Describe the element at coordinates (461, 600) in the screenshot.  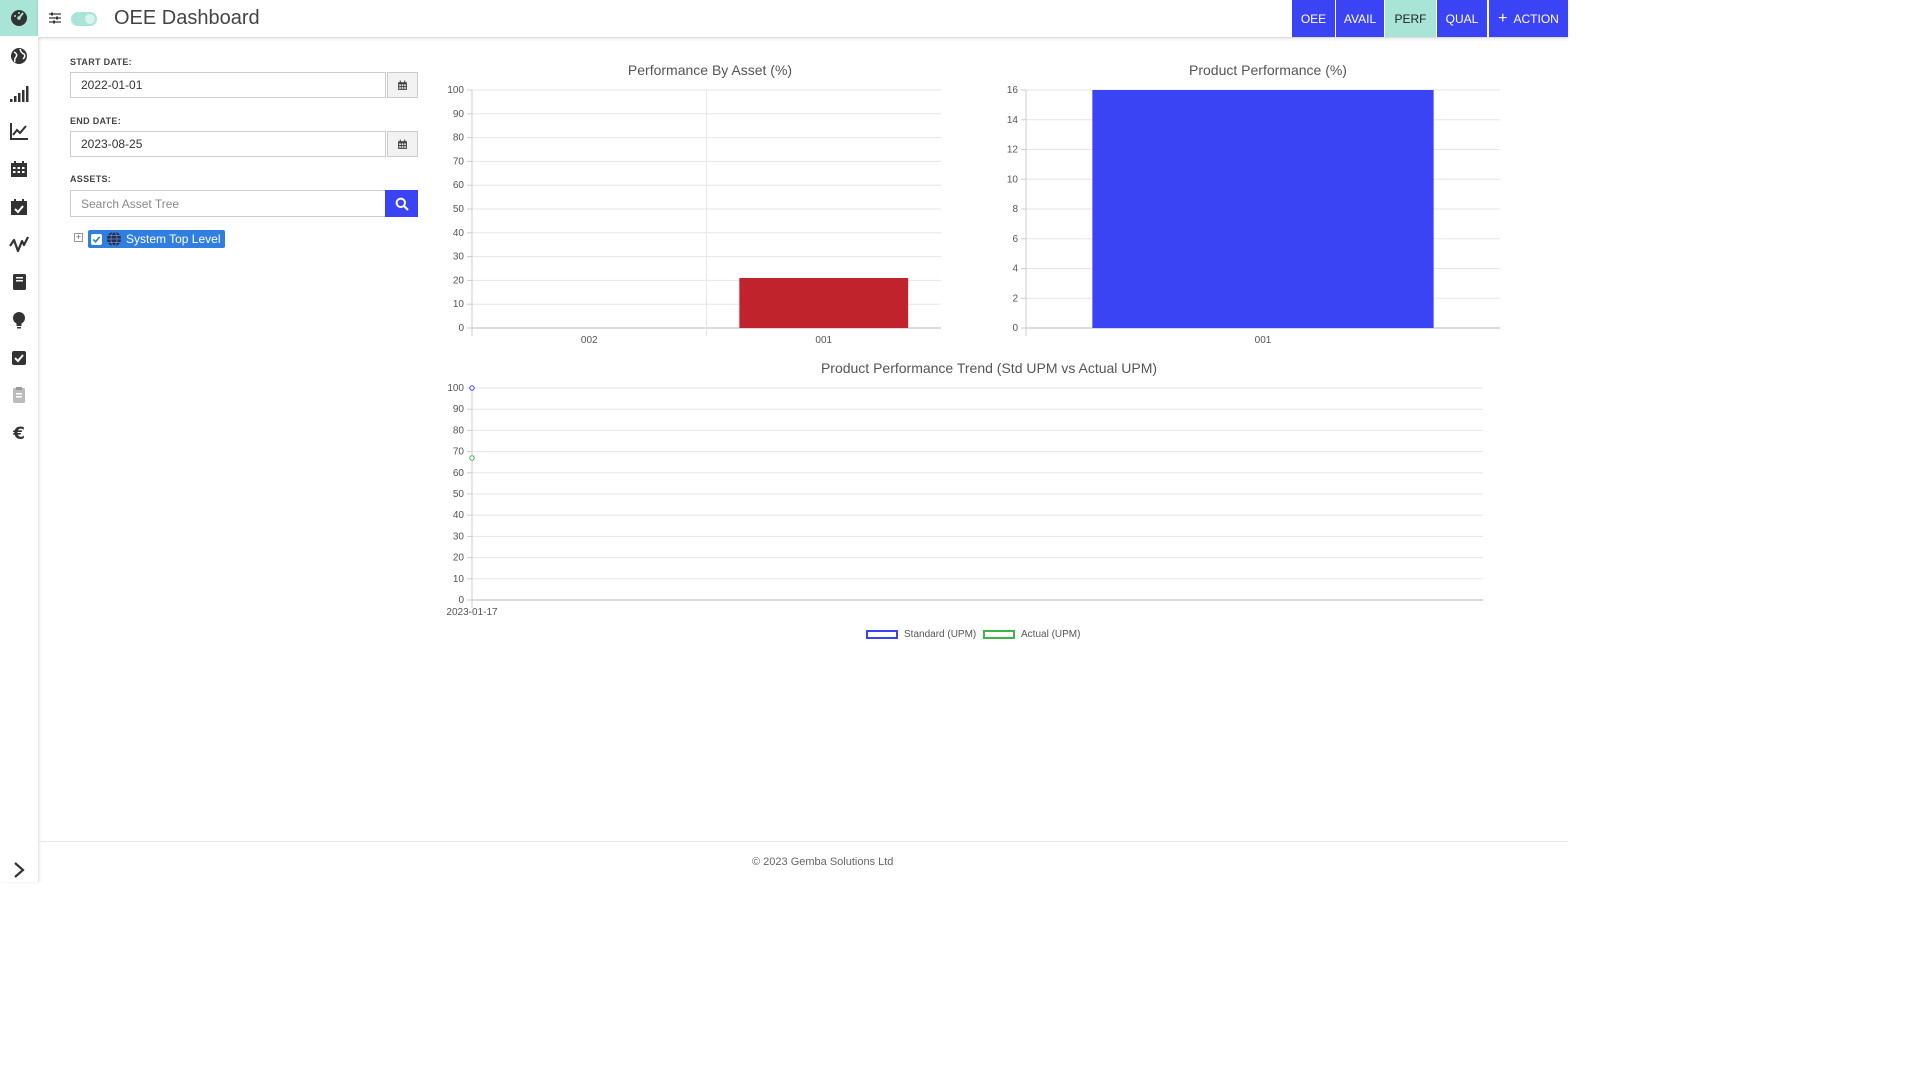
I see `trend-chart-y-tick-label: 0` at that location.